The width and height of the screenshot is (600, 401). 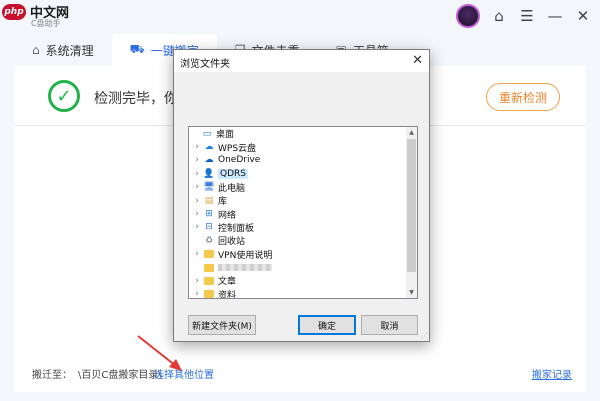 I want to click on tree-item-label: 网络, so click(x=227, y=215).